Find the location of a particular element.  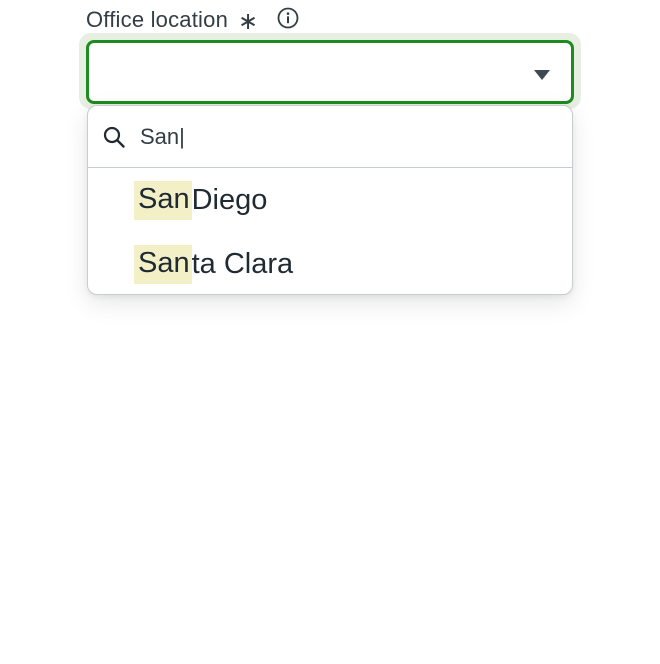

caret-down-icon is located at coordinates (542, 74).